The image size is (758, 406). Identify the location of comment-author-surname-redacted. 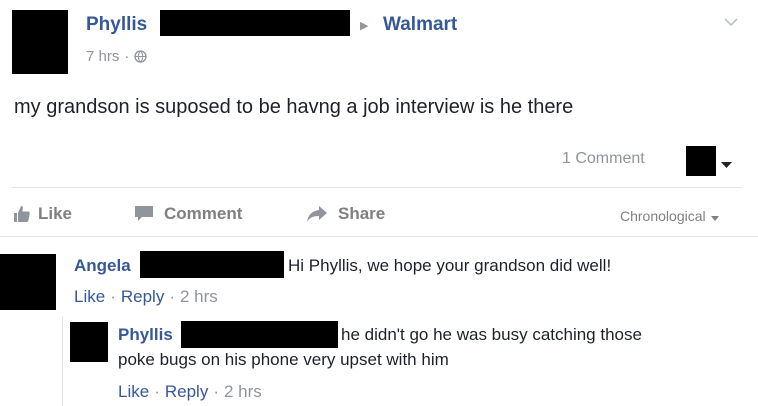
(212, 264).